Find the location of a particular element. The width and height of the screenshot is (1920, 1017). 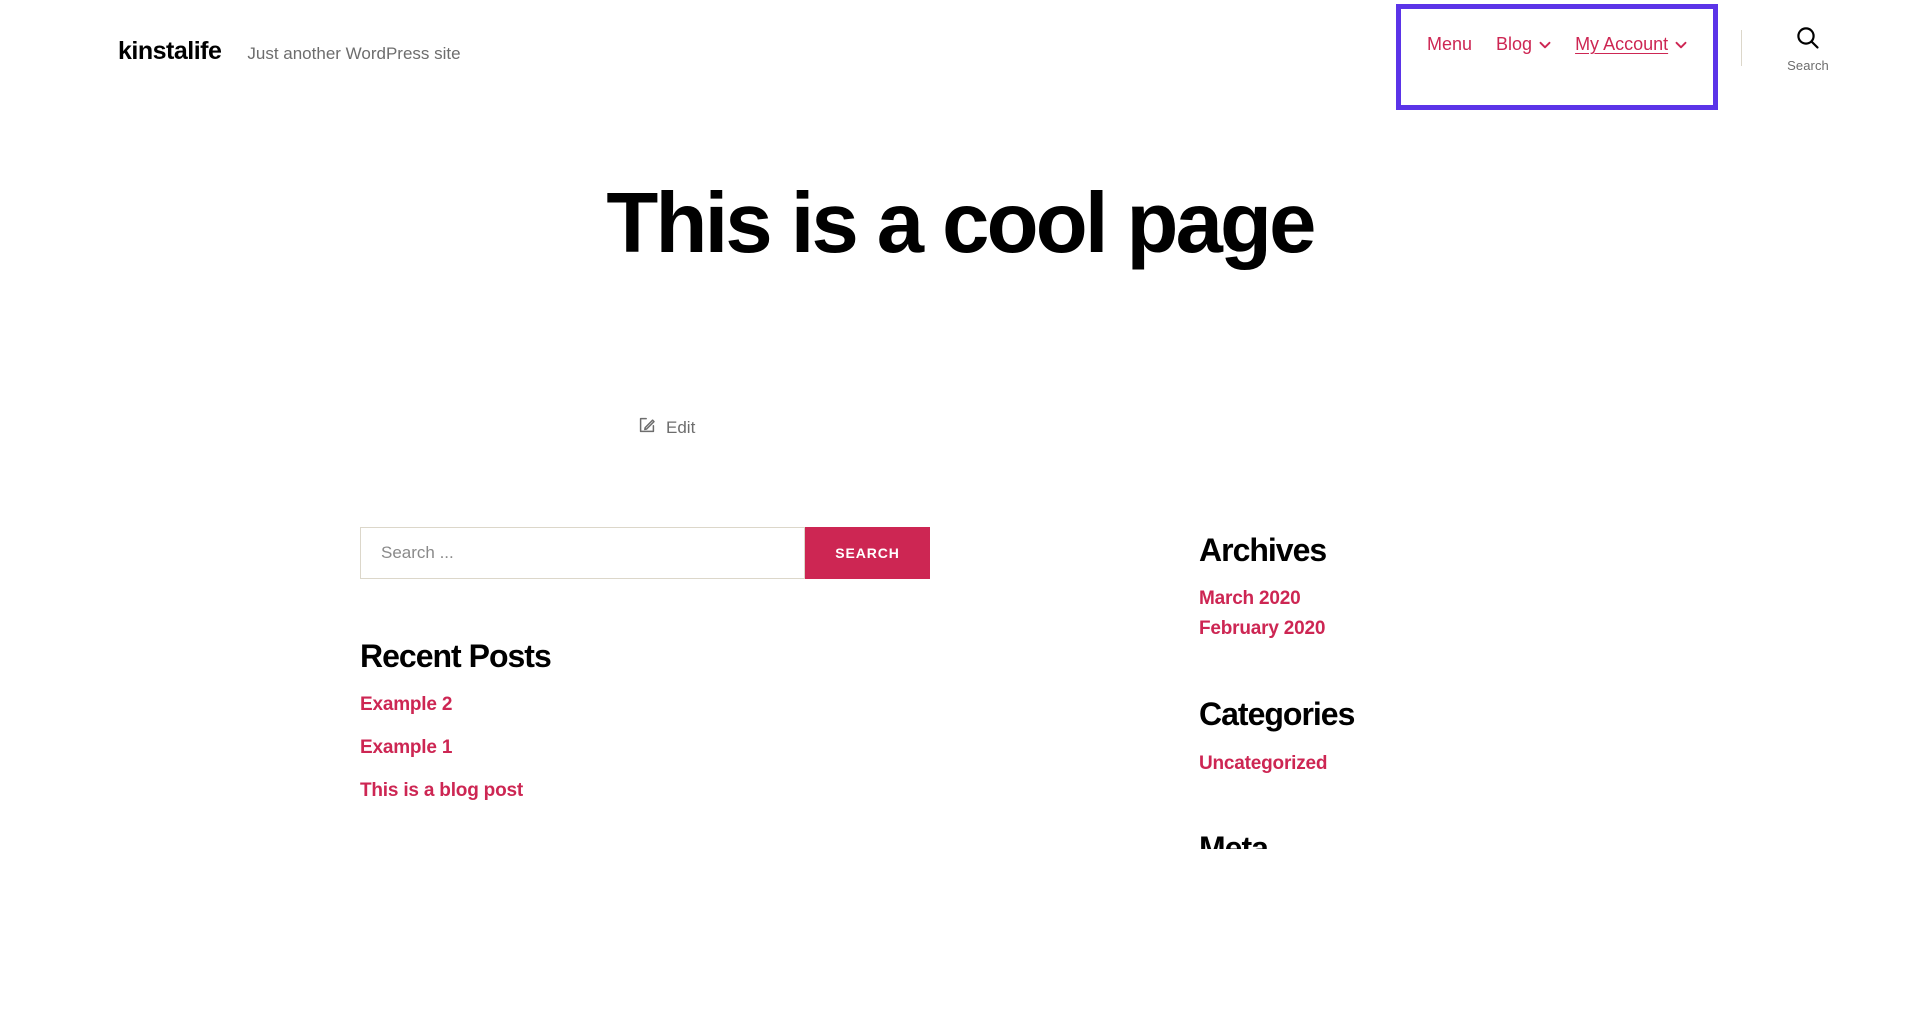

primary-navigation: Menu Blog My Account is located at coordinates (1557, 44).